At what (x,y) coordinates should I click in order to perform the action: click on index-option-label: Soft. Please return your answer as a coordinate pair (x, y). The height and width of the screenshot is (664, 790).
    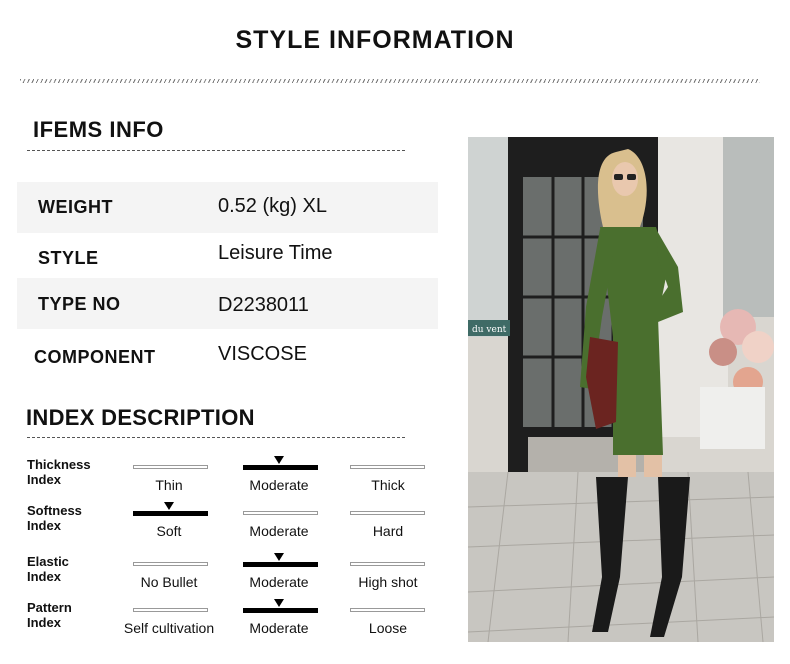
    Looking at the image, I should click on (169, 531).